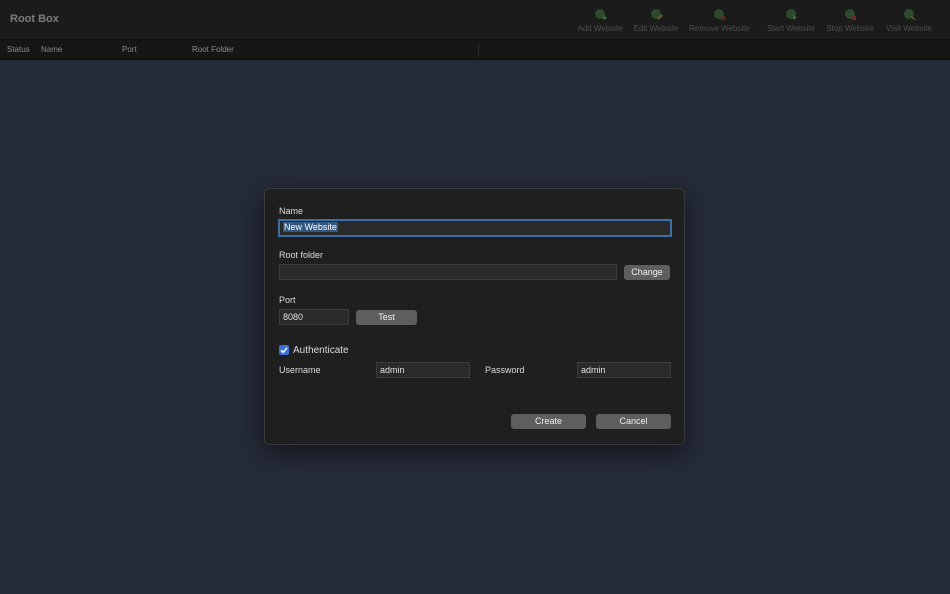 This screenshot has width=950, height=594. Describe the element at coordinates (505, 370) in the screenshot. I see `password-label: Password` at that location.